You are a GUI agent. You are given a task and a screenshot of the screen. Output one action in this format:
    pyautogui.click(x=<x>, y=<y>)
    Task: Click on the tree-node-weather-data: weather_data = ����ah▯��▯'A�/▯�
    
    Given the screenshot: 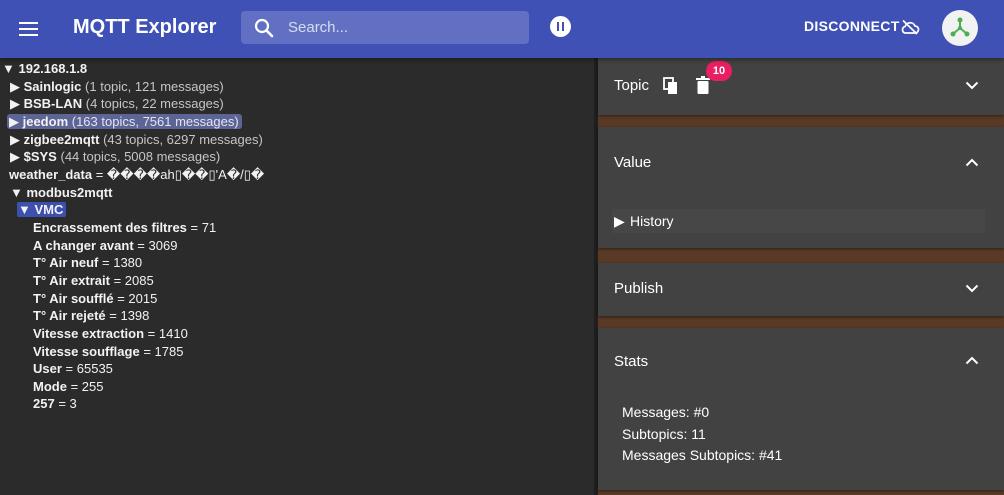 What is the action you would take?
    pyautogui.click(x=136, y=174)
    